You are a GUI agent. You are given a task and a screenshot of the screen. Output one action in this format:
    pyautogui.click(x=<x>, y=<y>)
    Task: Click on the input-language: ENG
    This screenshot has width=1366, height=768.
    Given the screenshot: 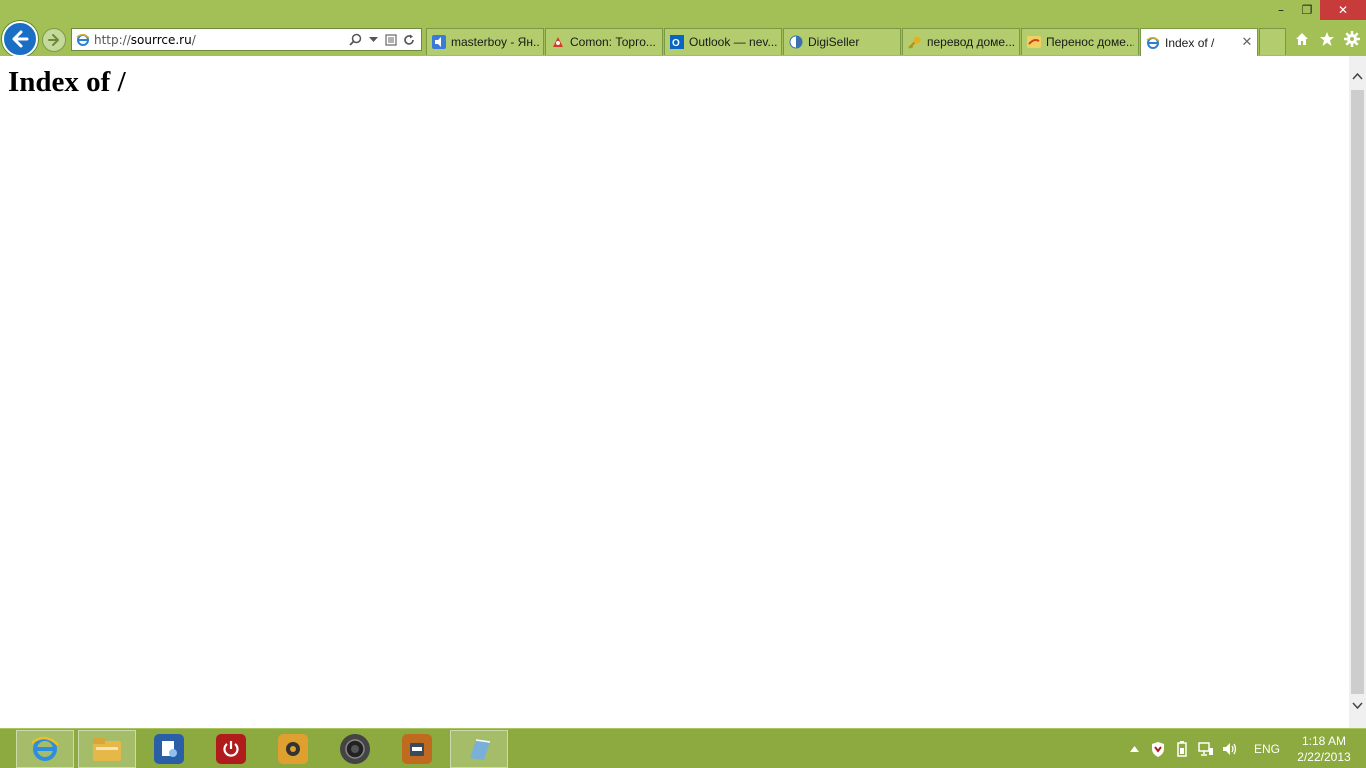 What is the action you would take?
    pyautogui.click(x=1267, y=749)
    